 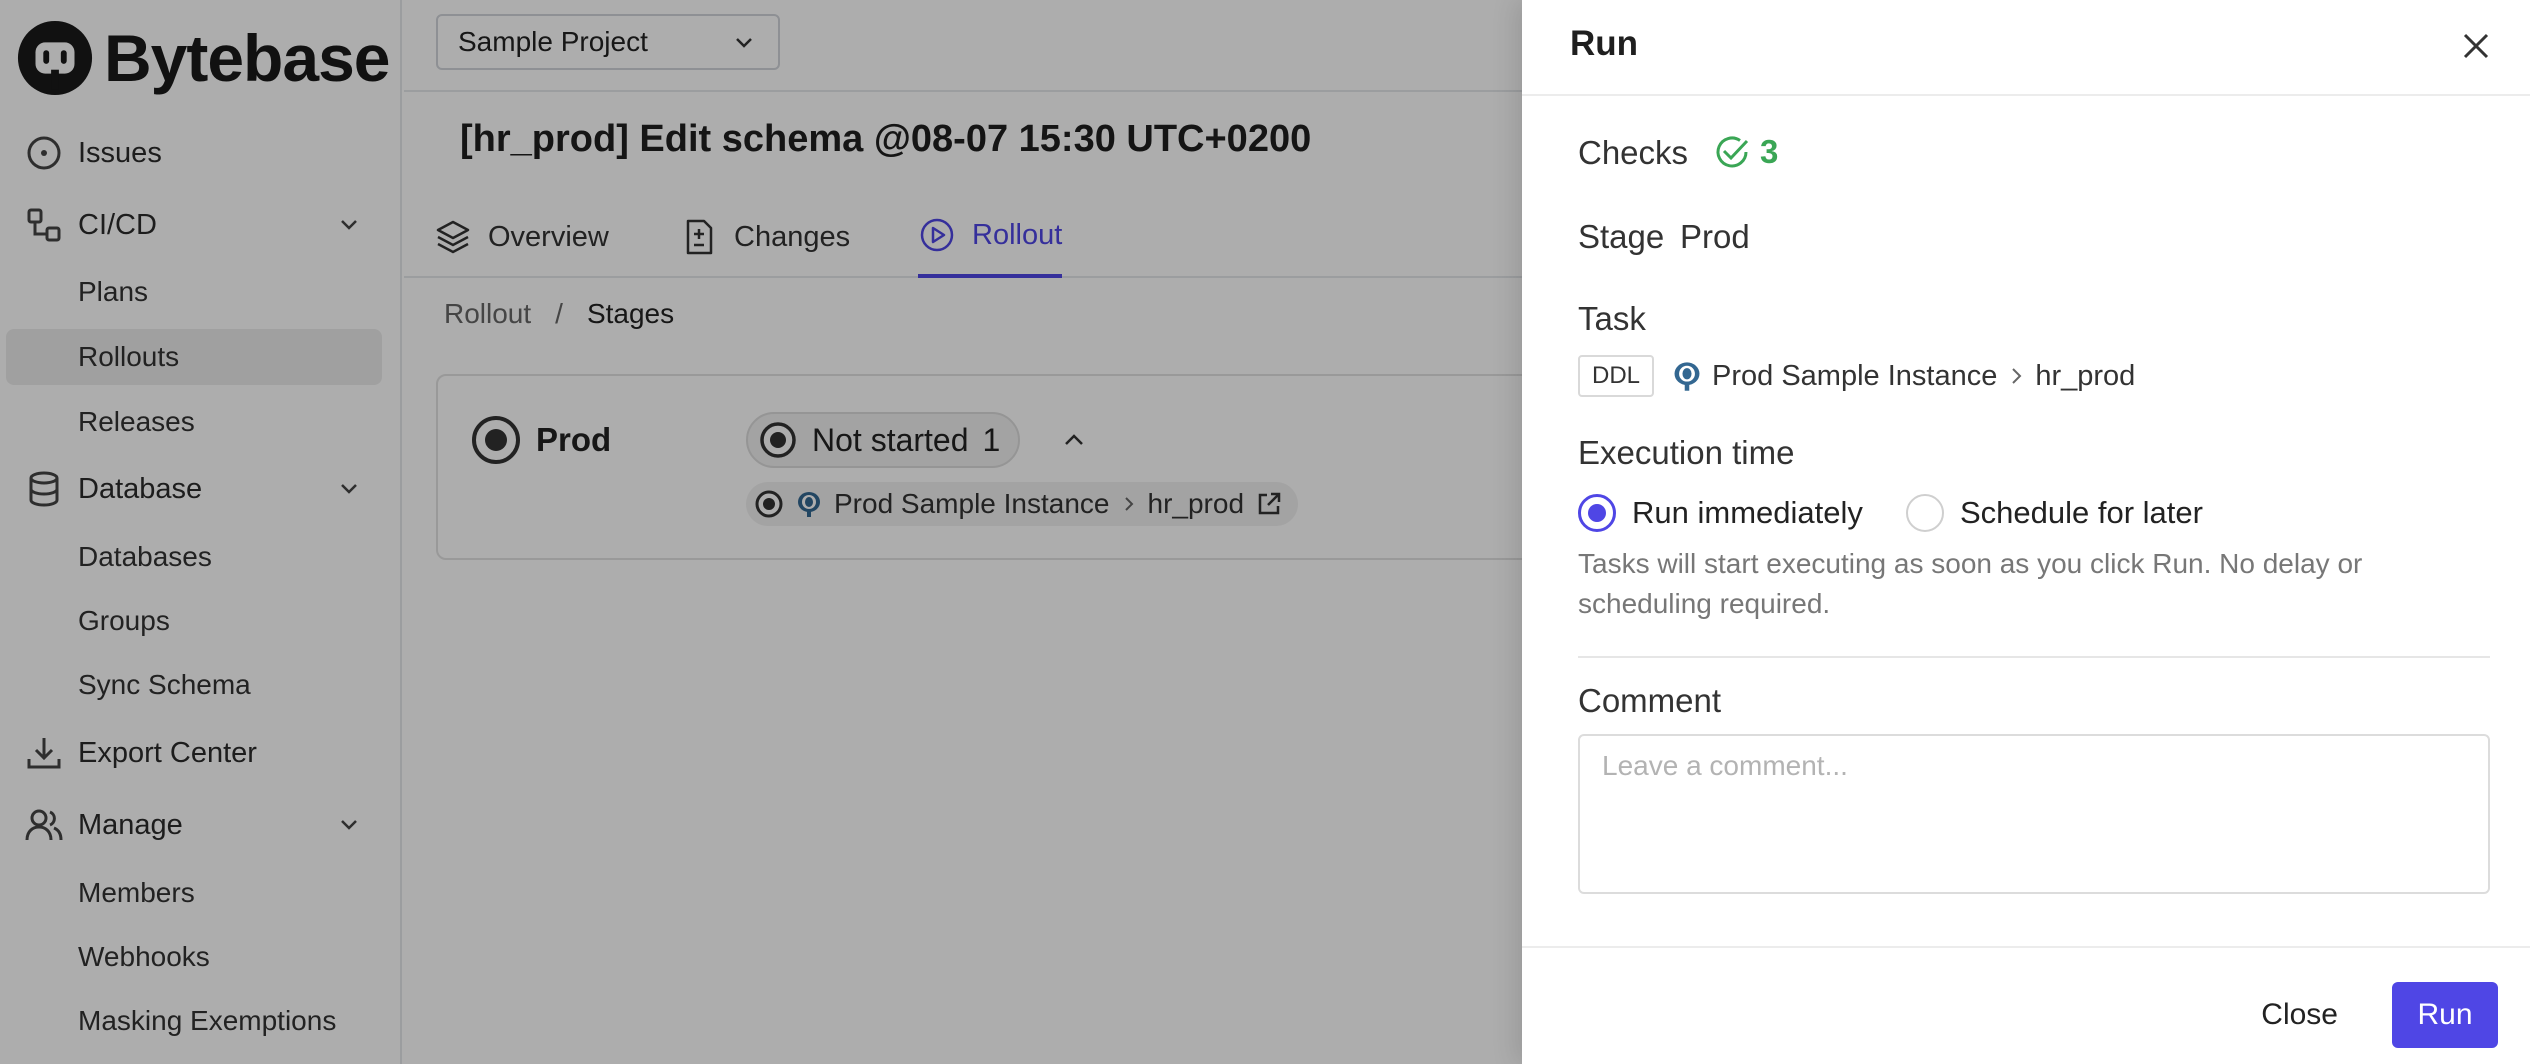 What do you see at coordinates (2476, 46) in the screenshot?
I see `close-icon` at bounding box center [2476, 46].